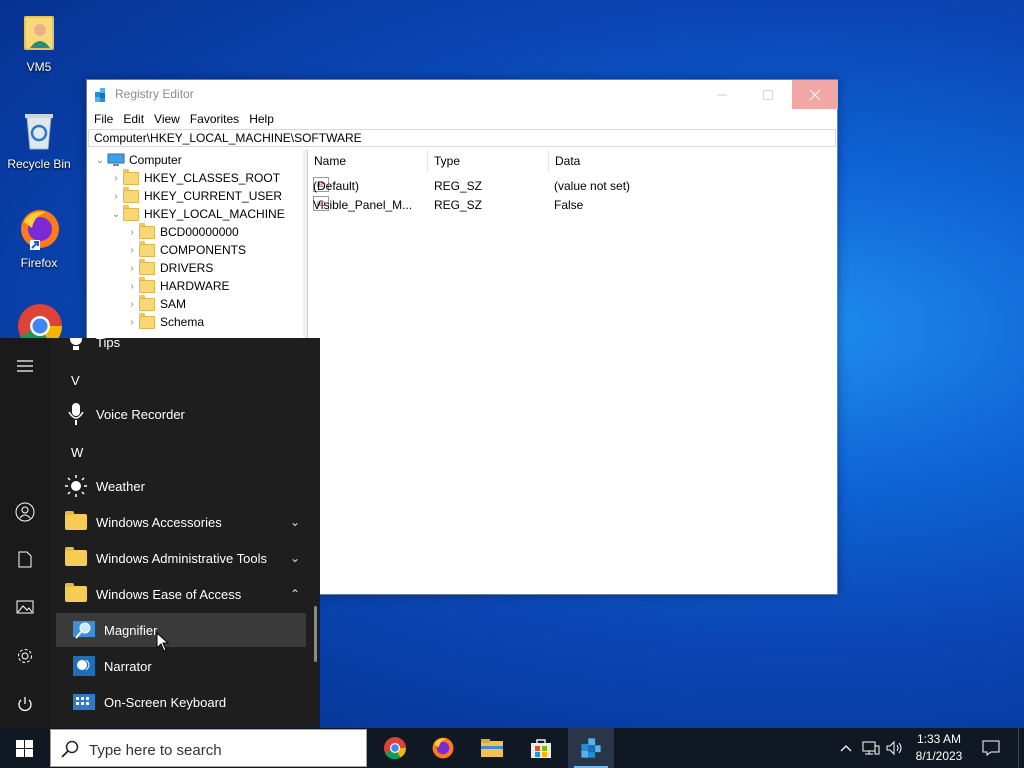  I want to click on start-item-narrator: Narrator, so click(181, 666).